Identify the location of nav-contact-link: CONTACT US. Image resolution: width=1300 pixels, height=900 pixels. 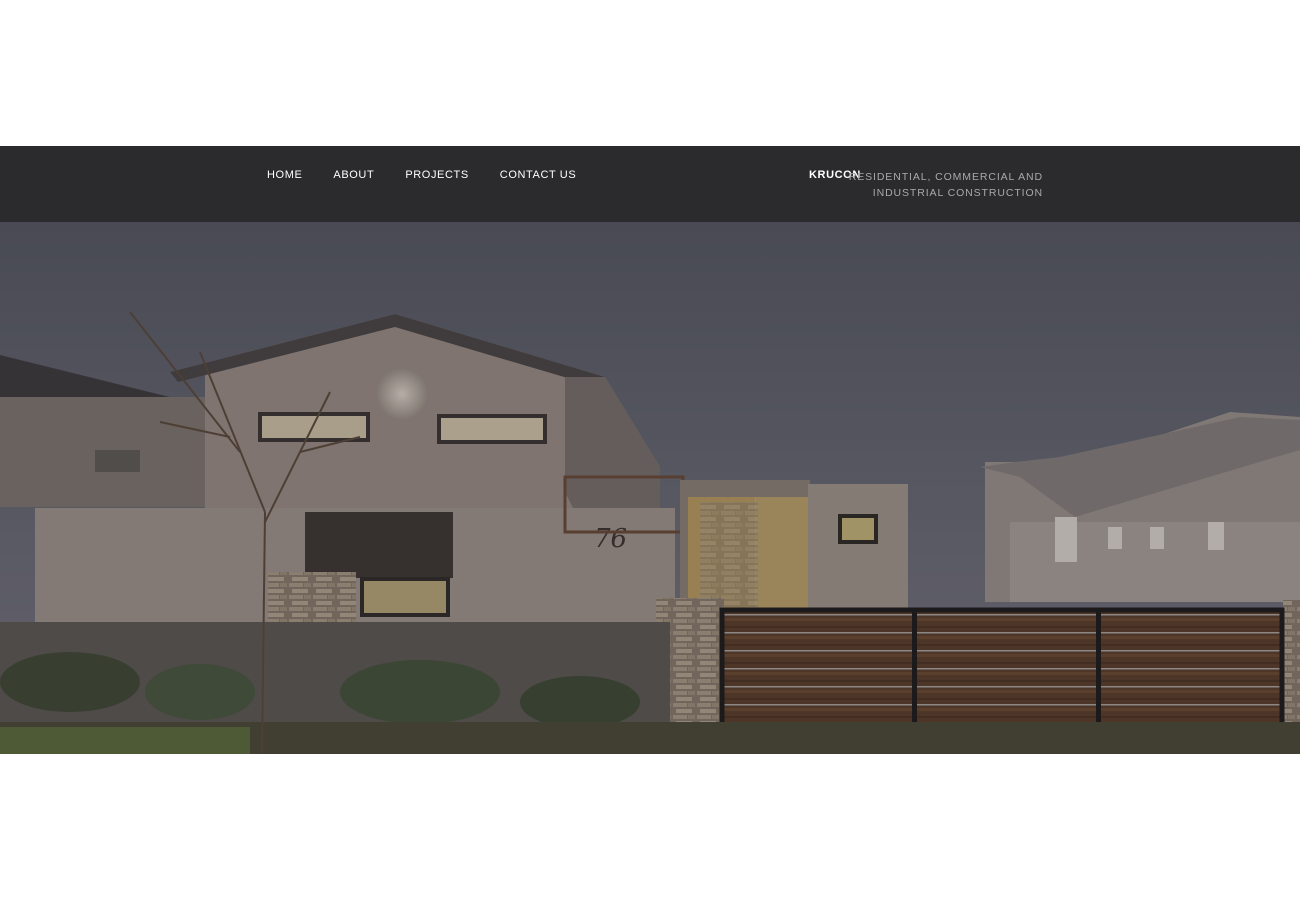
(538, 175).